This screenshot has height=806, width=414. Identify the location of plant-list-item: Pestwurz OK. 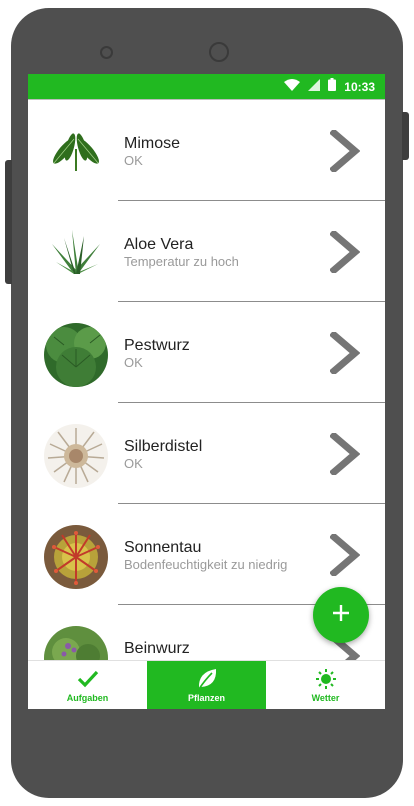
(206, 352).